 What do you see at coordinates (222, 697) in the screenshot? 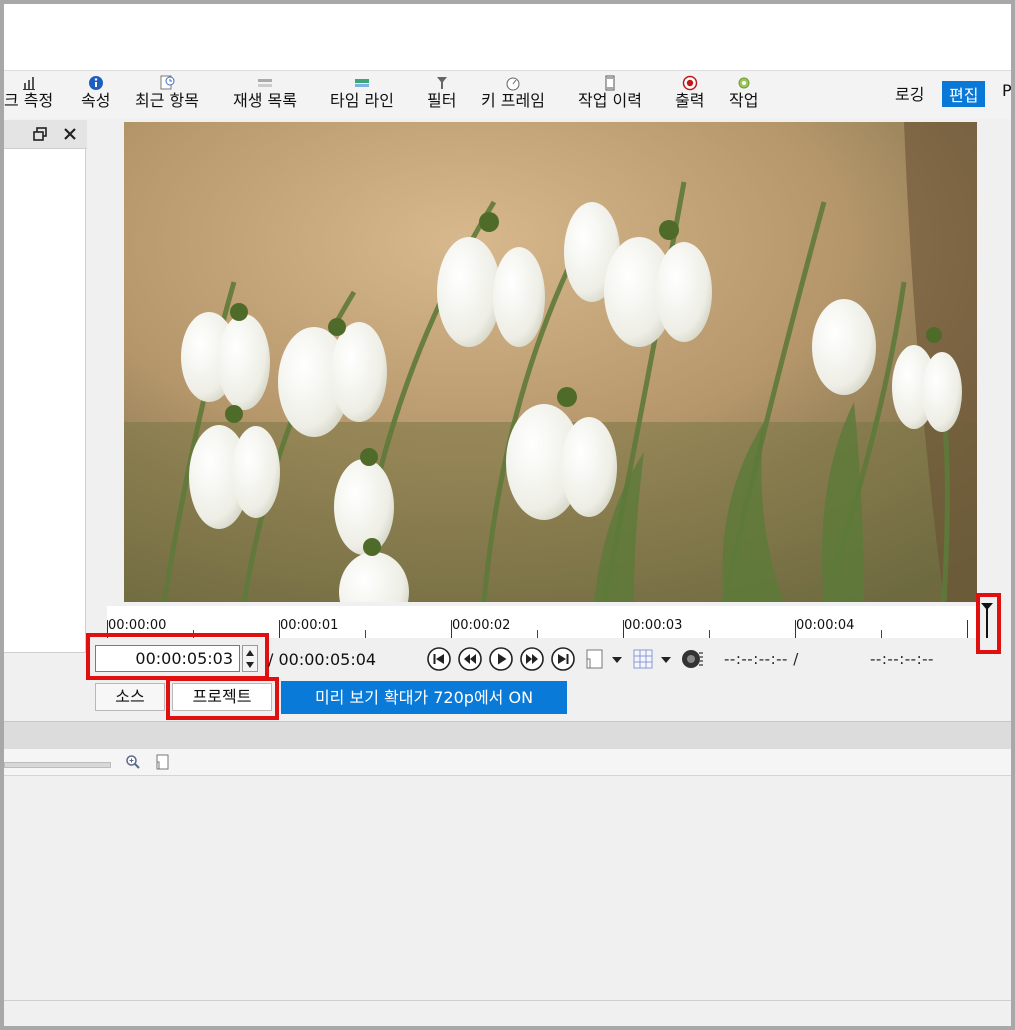
I see `tab-project: 프로젝트` at bounding box center [222, 697].